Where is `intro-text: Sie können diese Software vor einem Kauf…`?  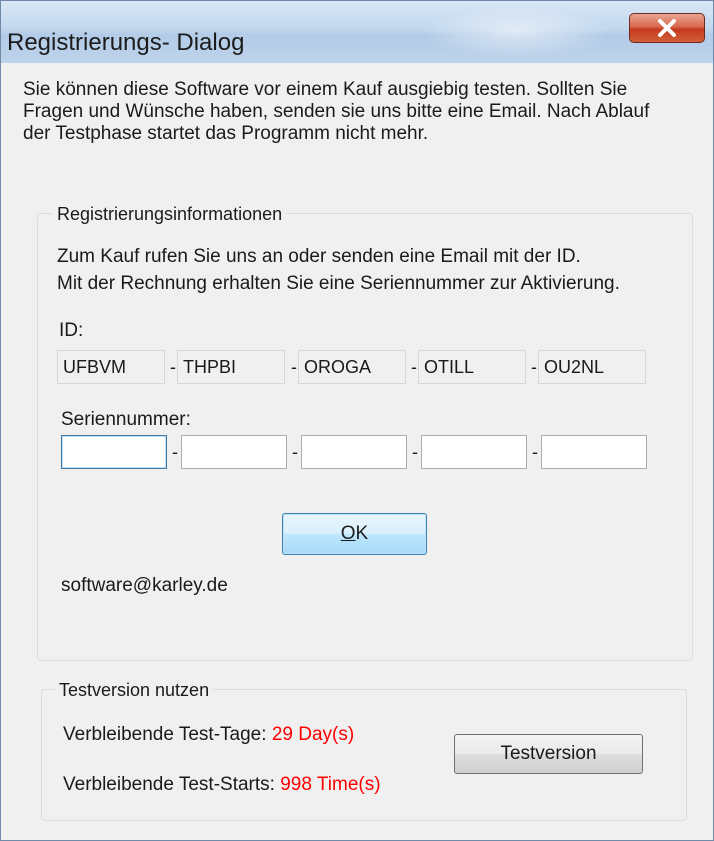
intro-text: Sie können diese Software vor einem Kauf… is located at coordinates (336, 111).